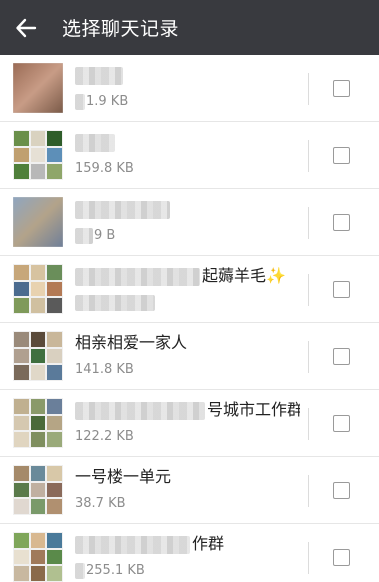  I want to click on top-bar: 选择聊天记录, so click(189, 27).